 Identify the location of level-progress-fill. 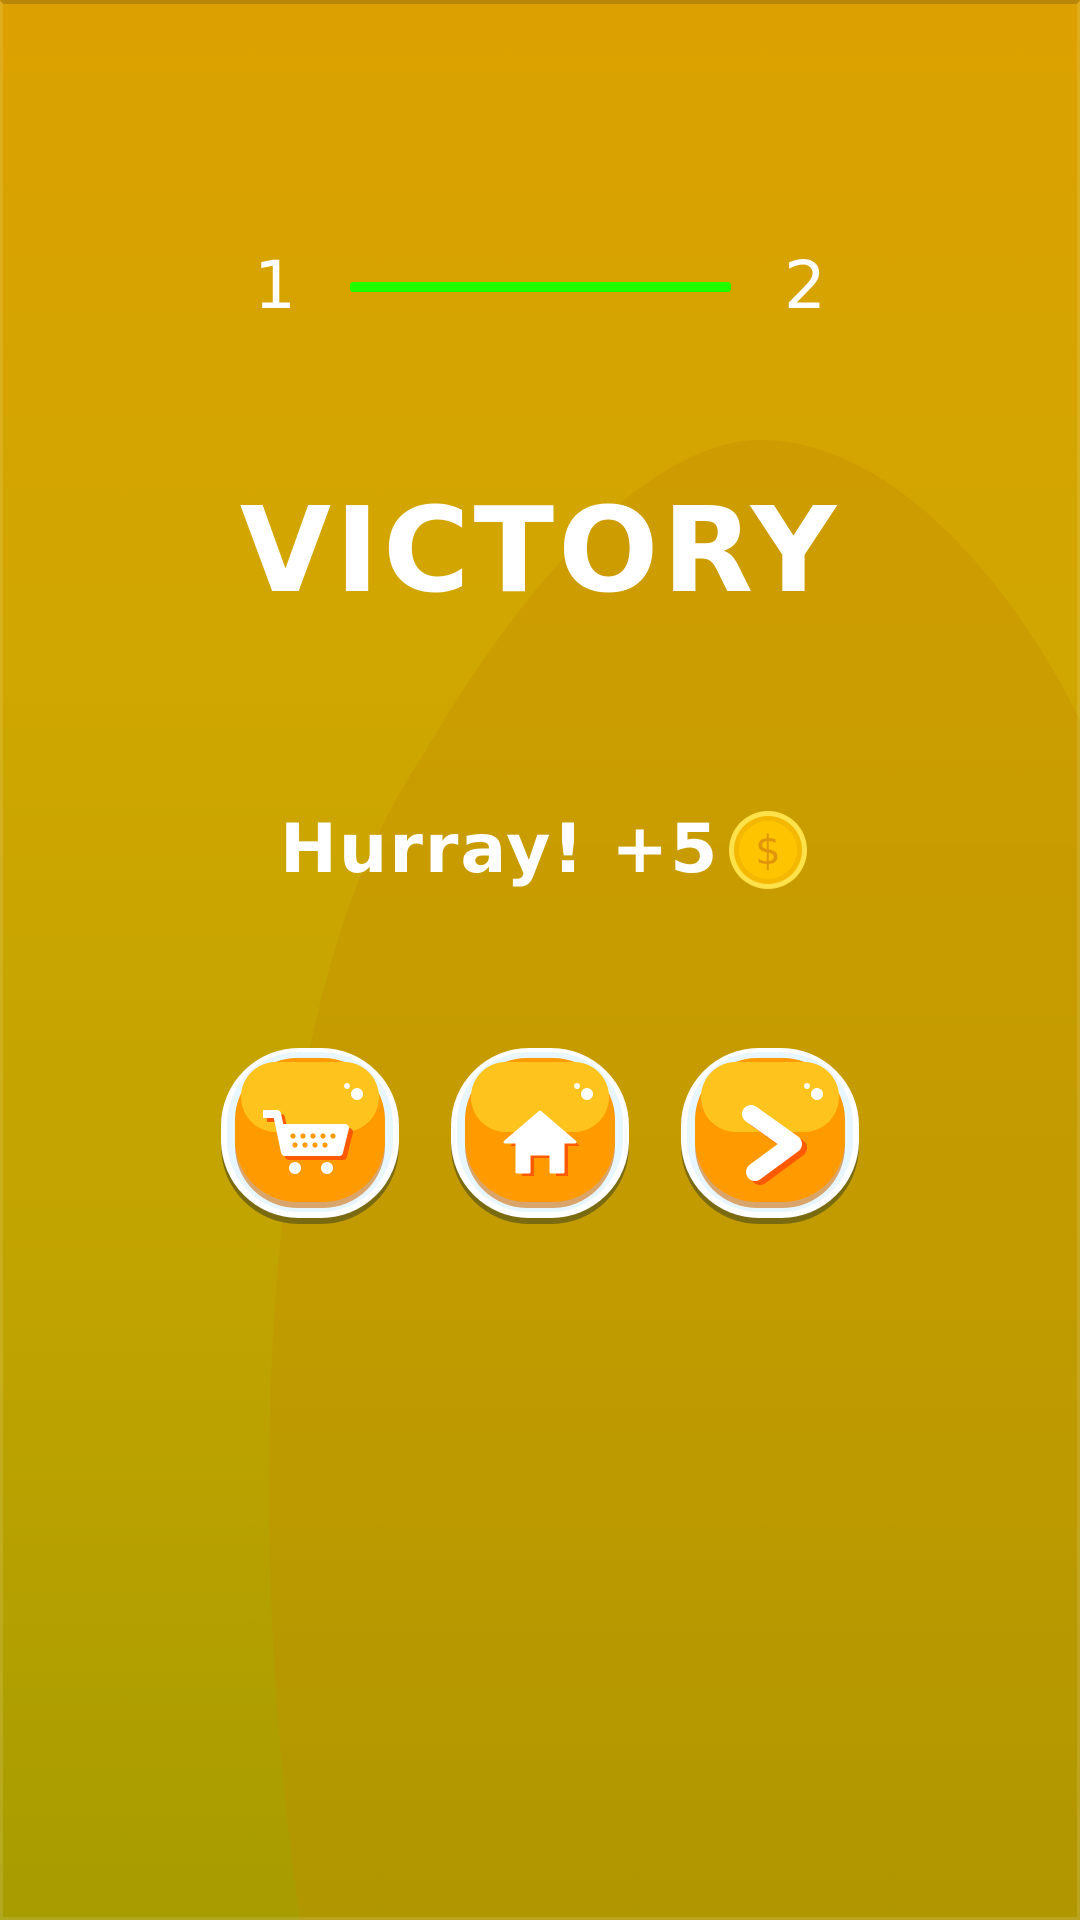
(540, 287).